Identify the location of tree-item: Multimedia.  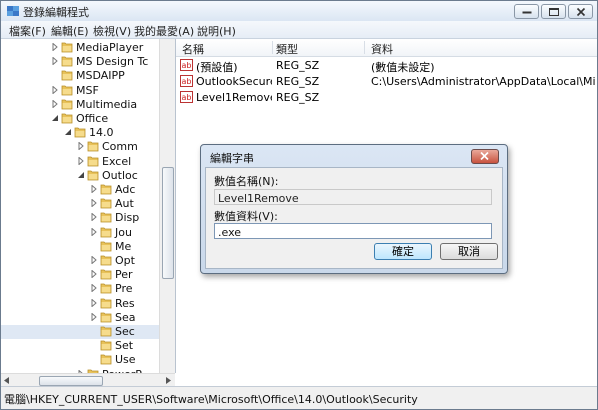
(80, 105).